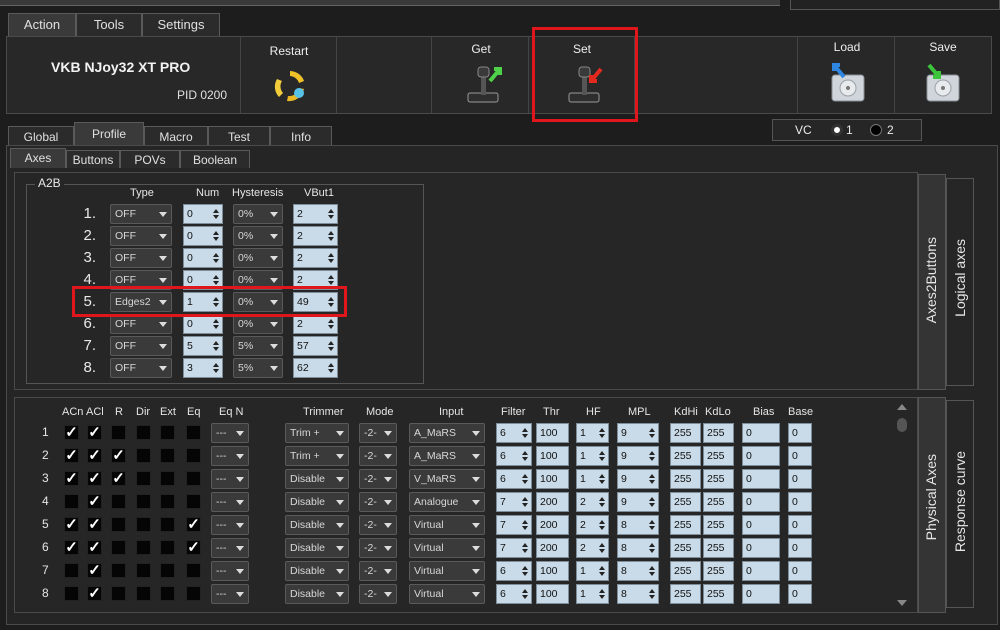 The image size is (1000, 630). Describe the element at coordinates (71, 501) in the screenshot. I see `checkbox-acn` at that location.